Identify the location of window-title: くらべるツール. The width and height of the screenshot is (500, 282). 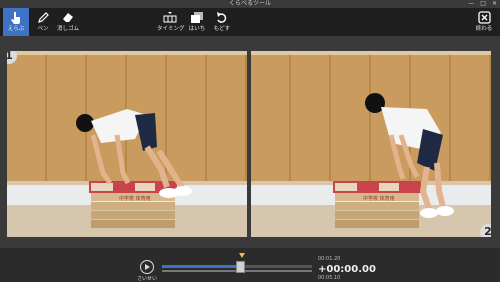
(250, 3).